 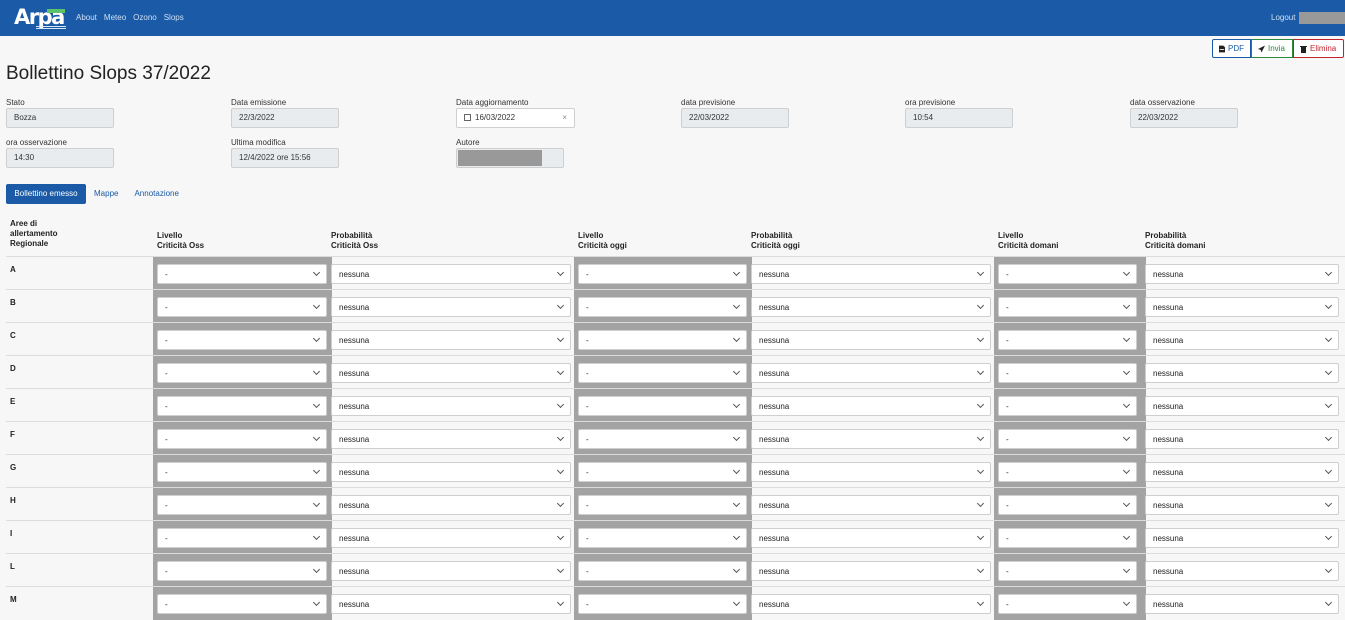 I want to click on autore-redacted, so click(x=500, y=158).